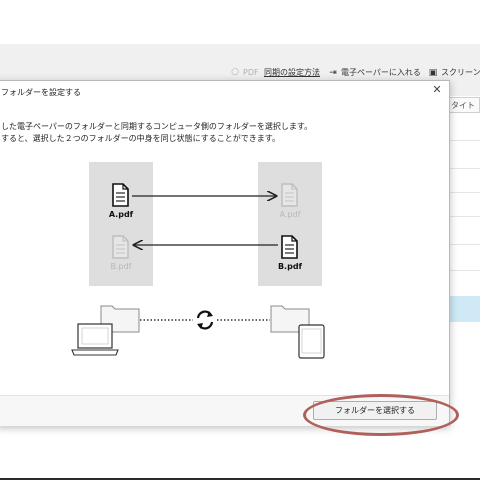  What do you see at coordinates (290, 214) in the screenshot?
I see `right-file-a-label: A.pdf` at bounding box center [290, 214].